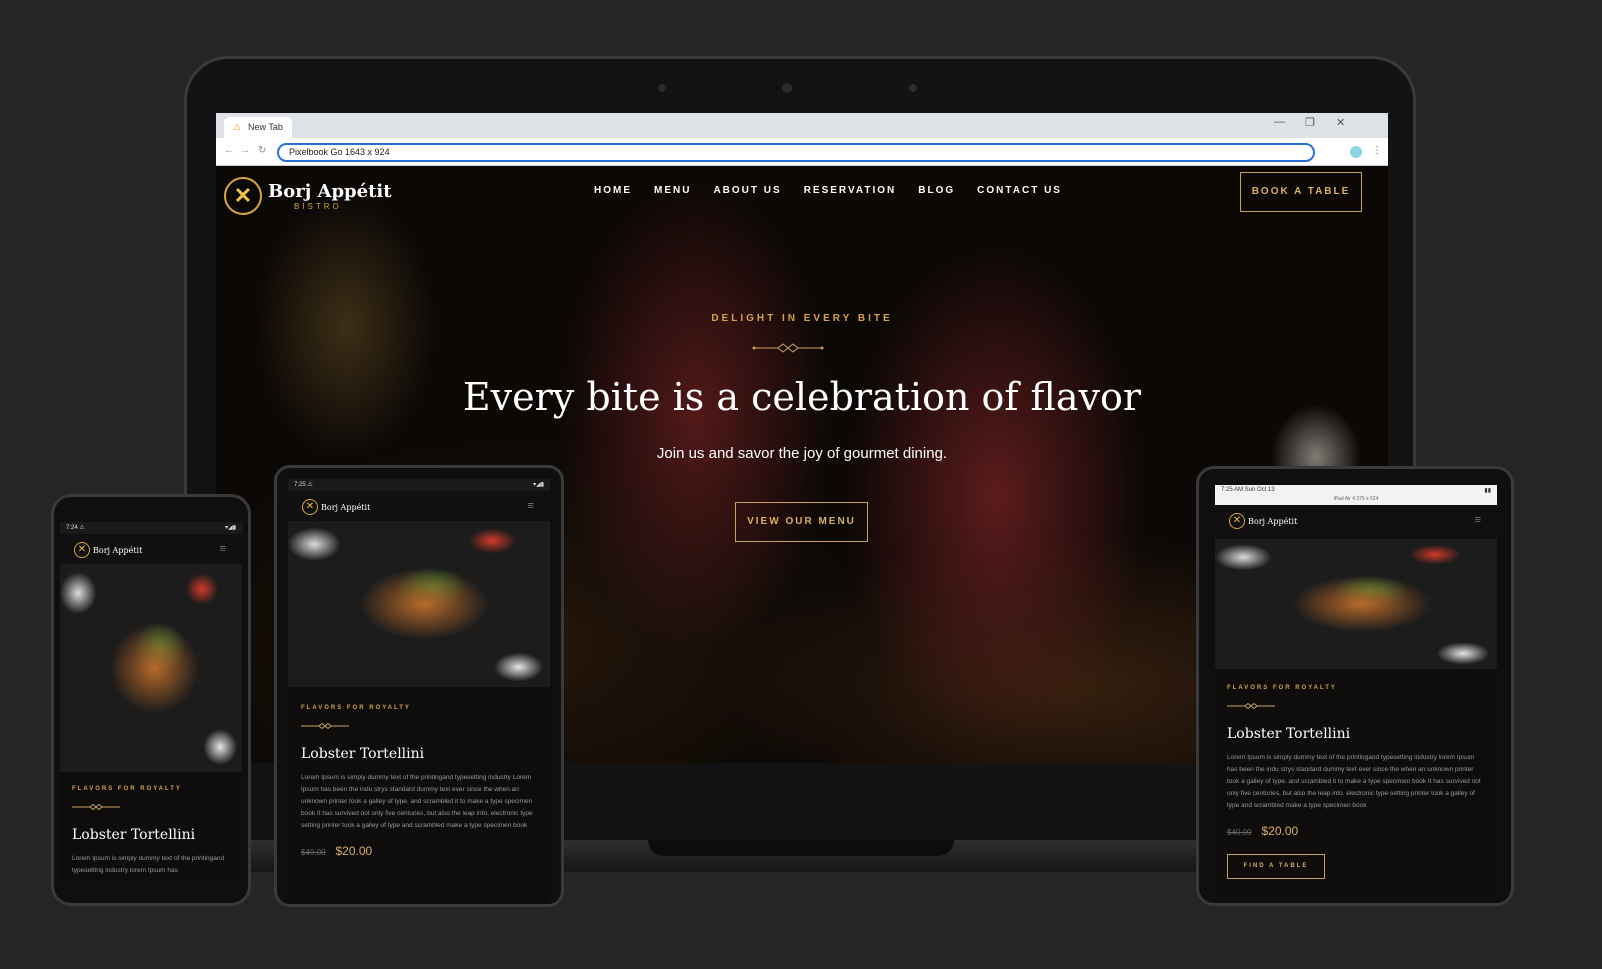  What do you see at coordinates (850, 190) in the screenshot?
I see `nav-reservation: RESERVATION` at bounding box center [850, 190].